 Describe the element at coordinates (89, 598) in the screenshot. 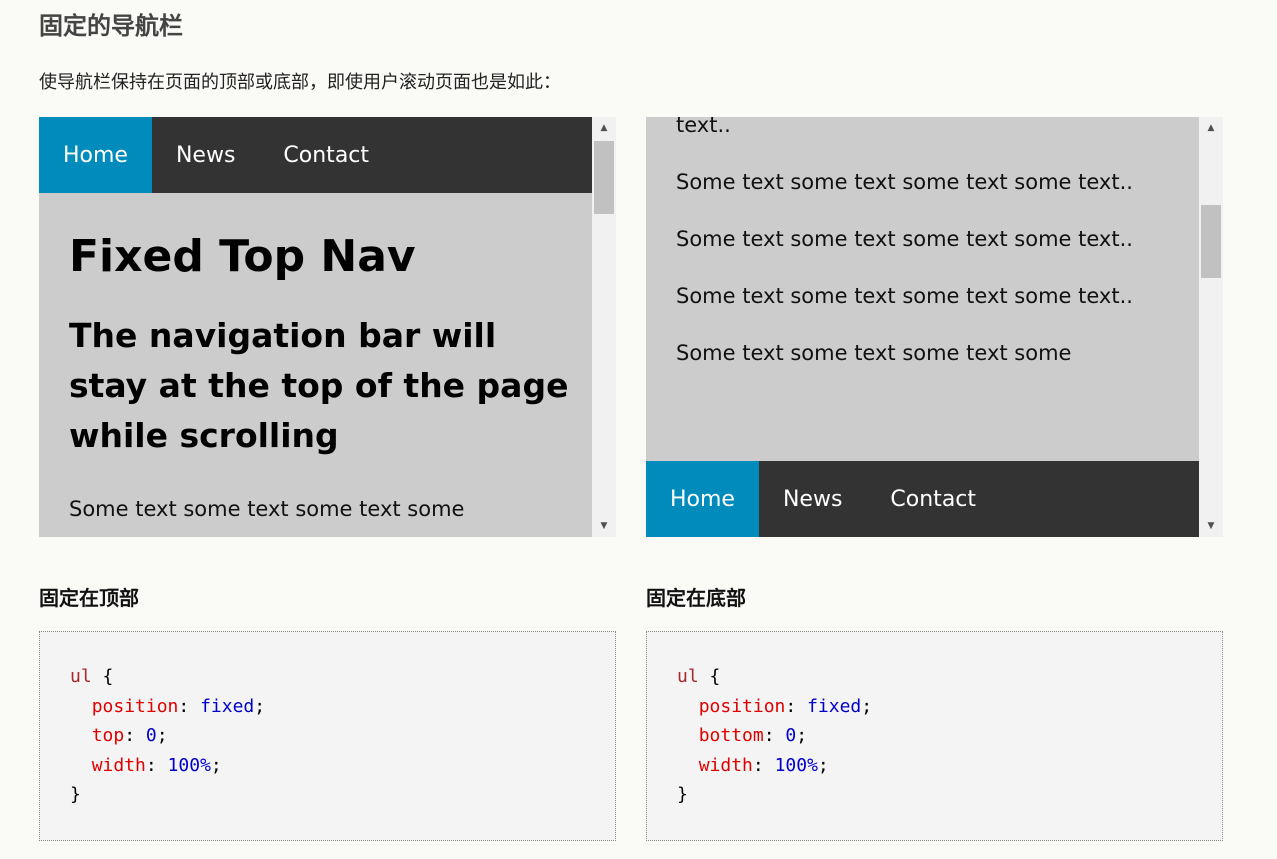

I see `section-title-fixed-top: 固定在顶部` at that location.